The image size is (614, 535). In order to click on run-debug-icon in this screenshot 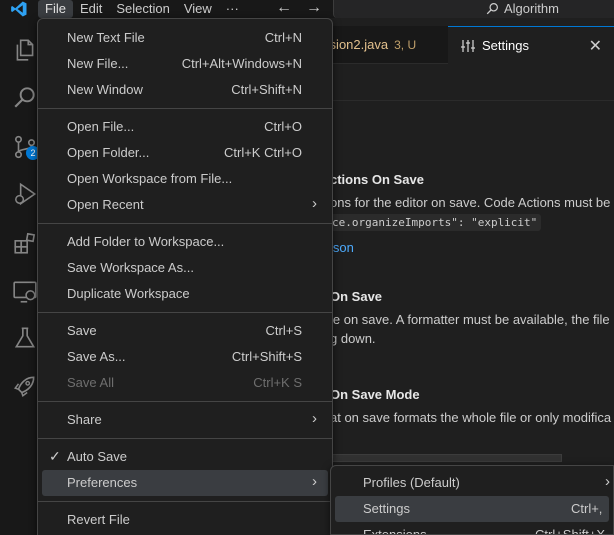, I will do `click(25, 194)`.